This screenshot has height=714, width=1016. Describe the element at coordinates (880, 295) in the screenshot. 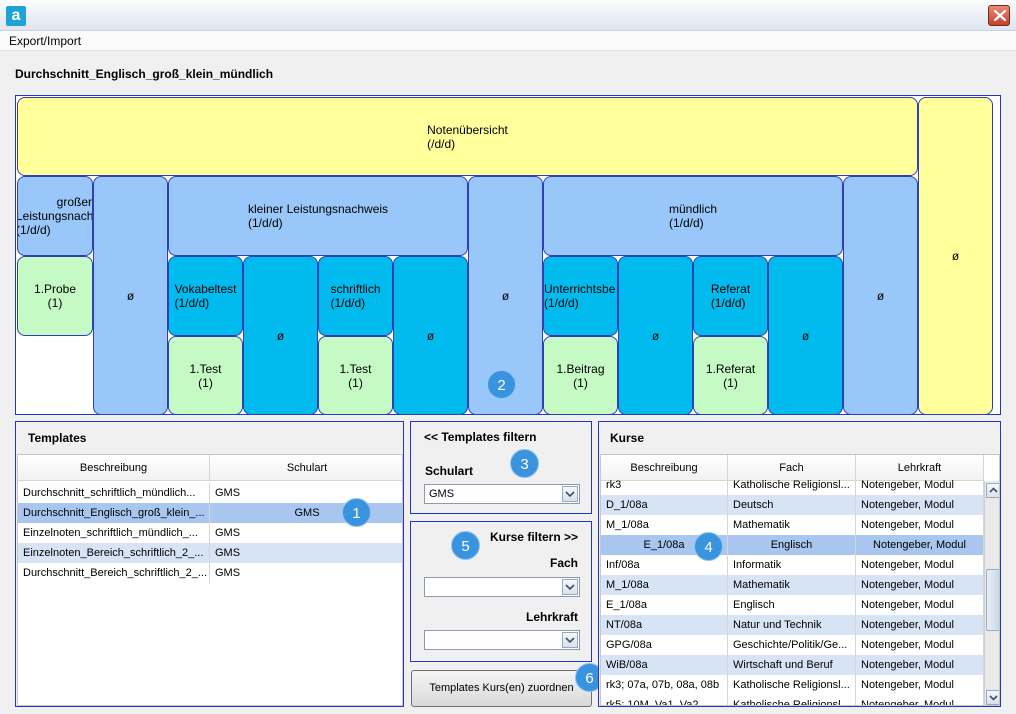

I see `node-muendlich-average: ø` at that location.